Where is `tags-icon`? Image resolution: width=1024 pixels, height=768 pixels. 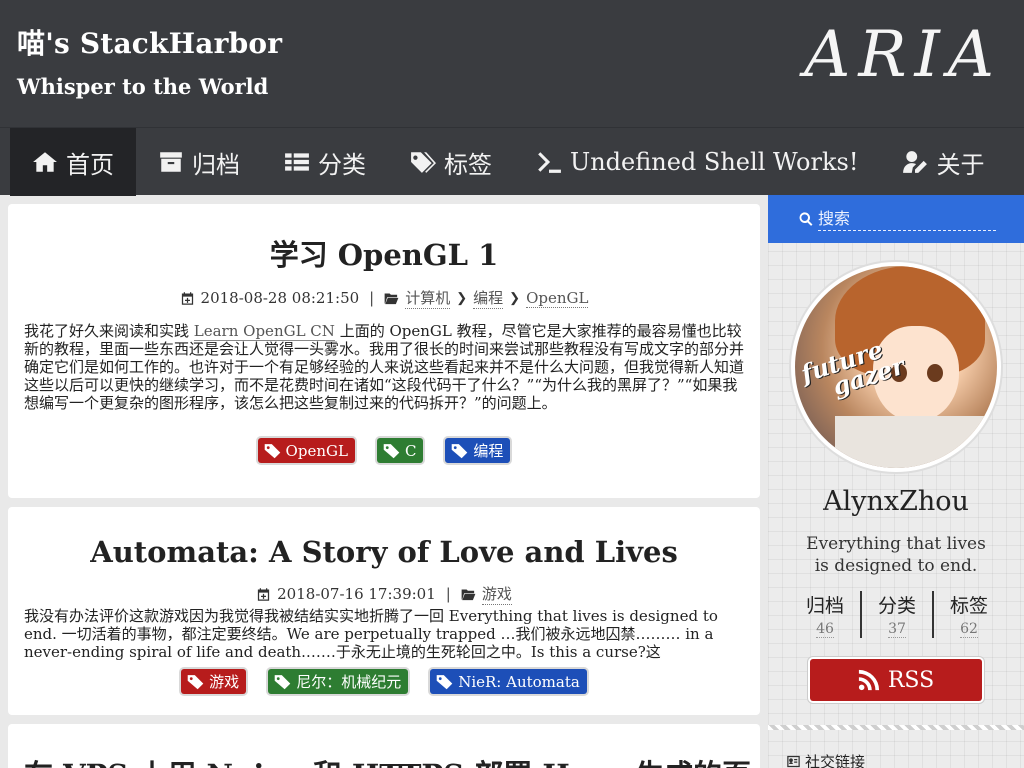
tags-icon is located at coordinates (423, 162).